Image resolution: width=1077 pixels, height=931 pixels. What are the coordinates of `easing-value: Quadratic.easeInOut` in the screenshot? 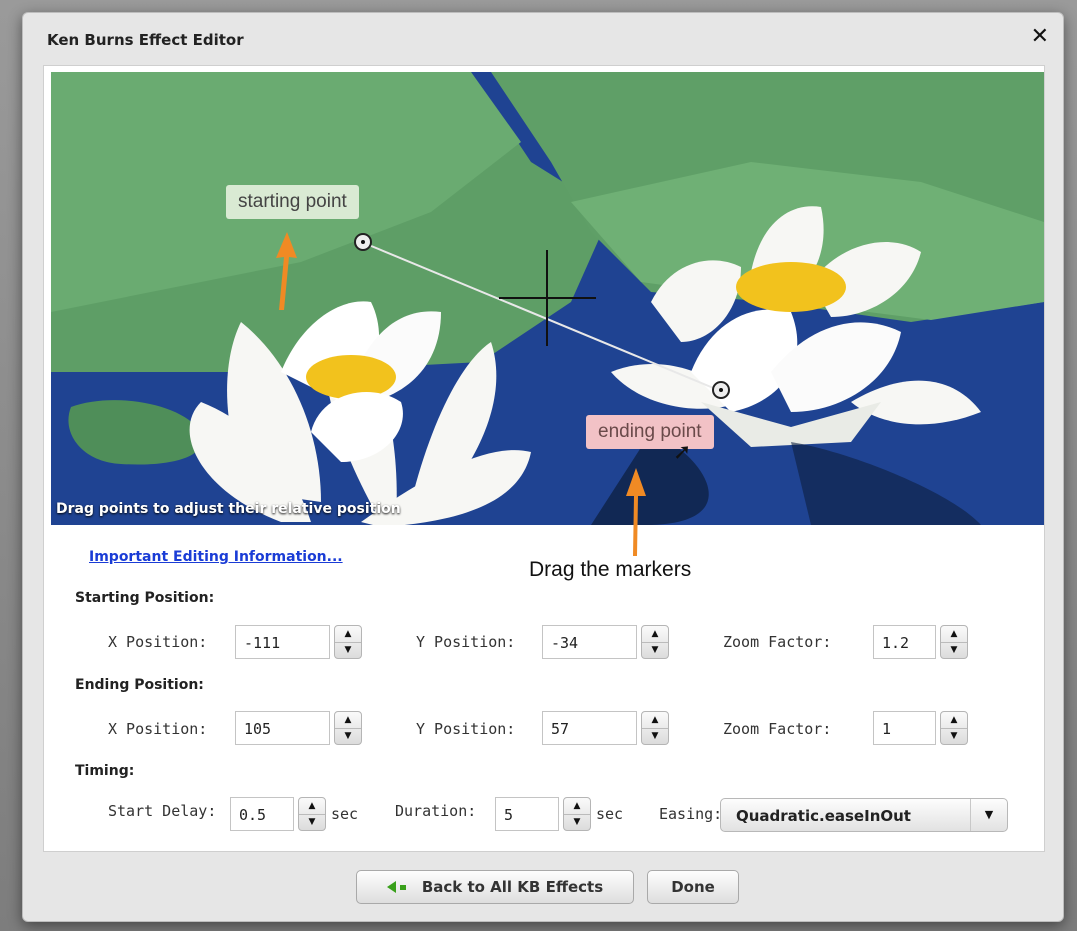 It's located at (823, 816).